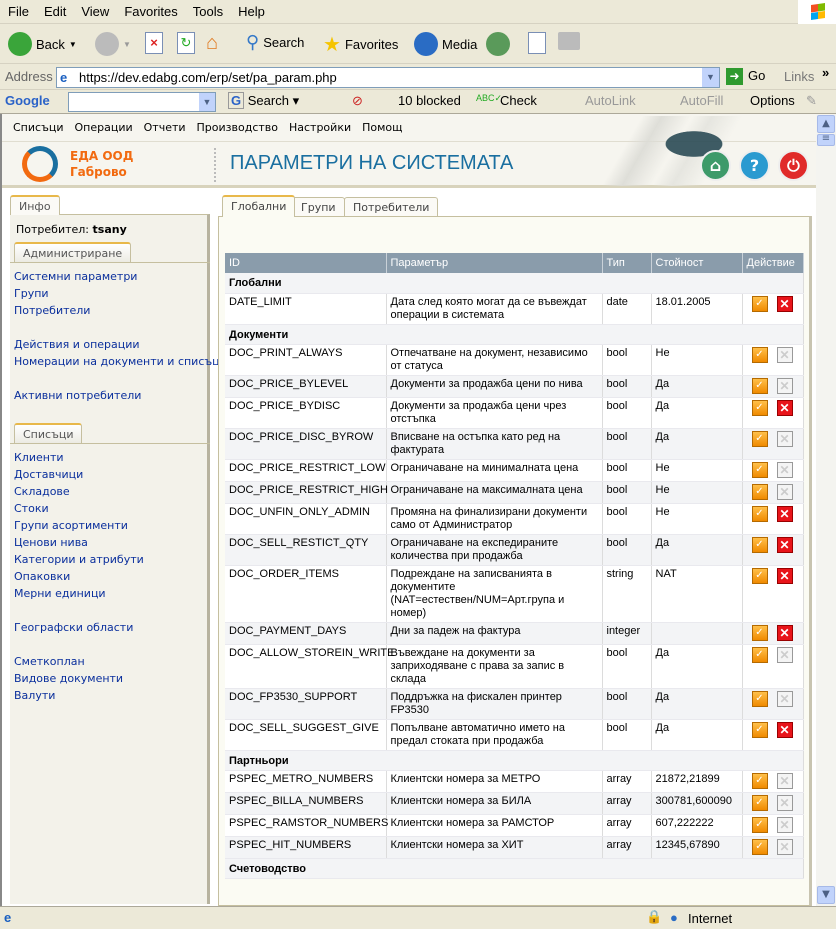  Describe the element at coordinates (826, 140) in the screenshot. I see `scroll-thumb: ≡` at that location.